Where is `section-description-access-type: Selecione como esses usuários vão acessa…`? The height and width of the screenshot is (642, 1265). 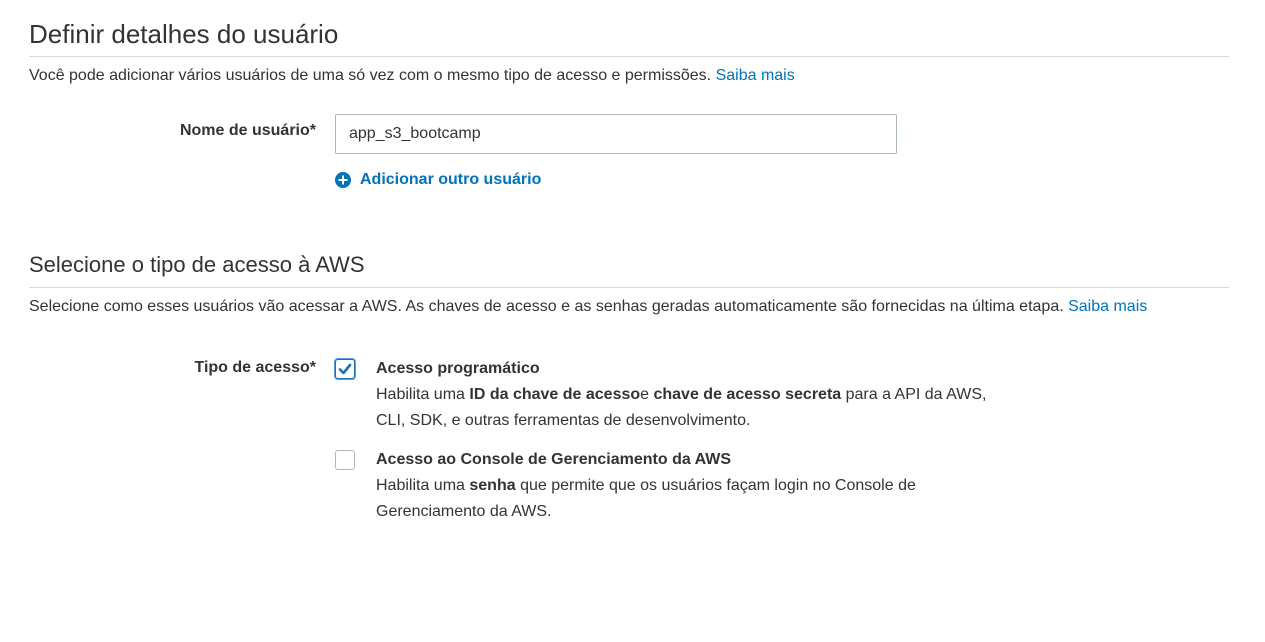 section-description-access-type: Selecione como esses usuários vão acessa… is located at coordinates (629, 307).